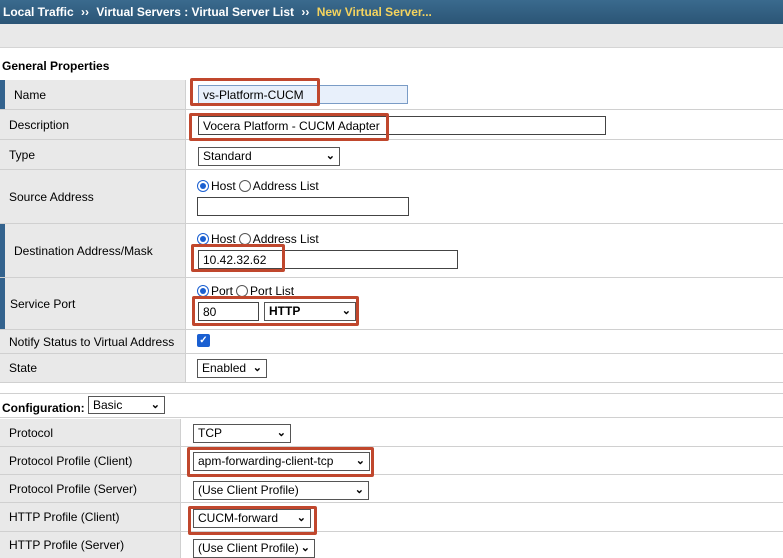 The image size is (783, 558). Describe the element at coordinates (482, 460) in the screenshot. I see `protocol-profile-client-value-cell: apm-forwarding-client-tcp ⌄` at that location.